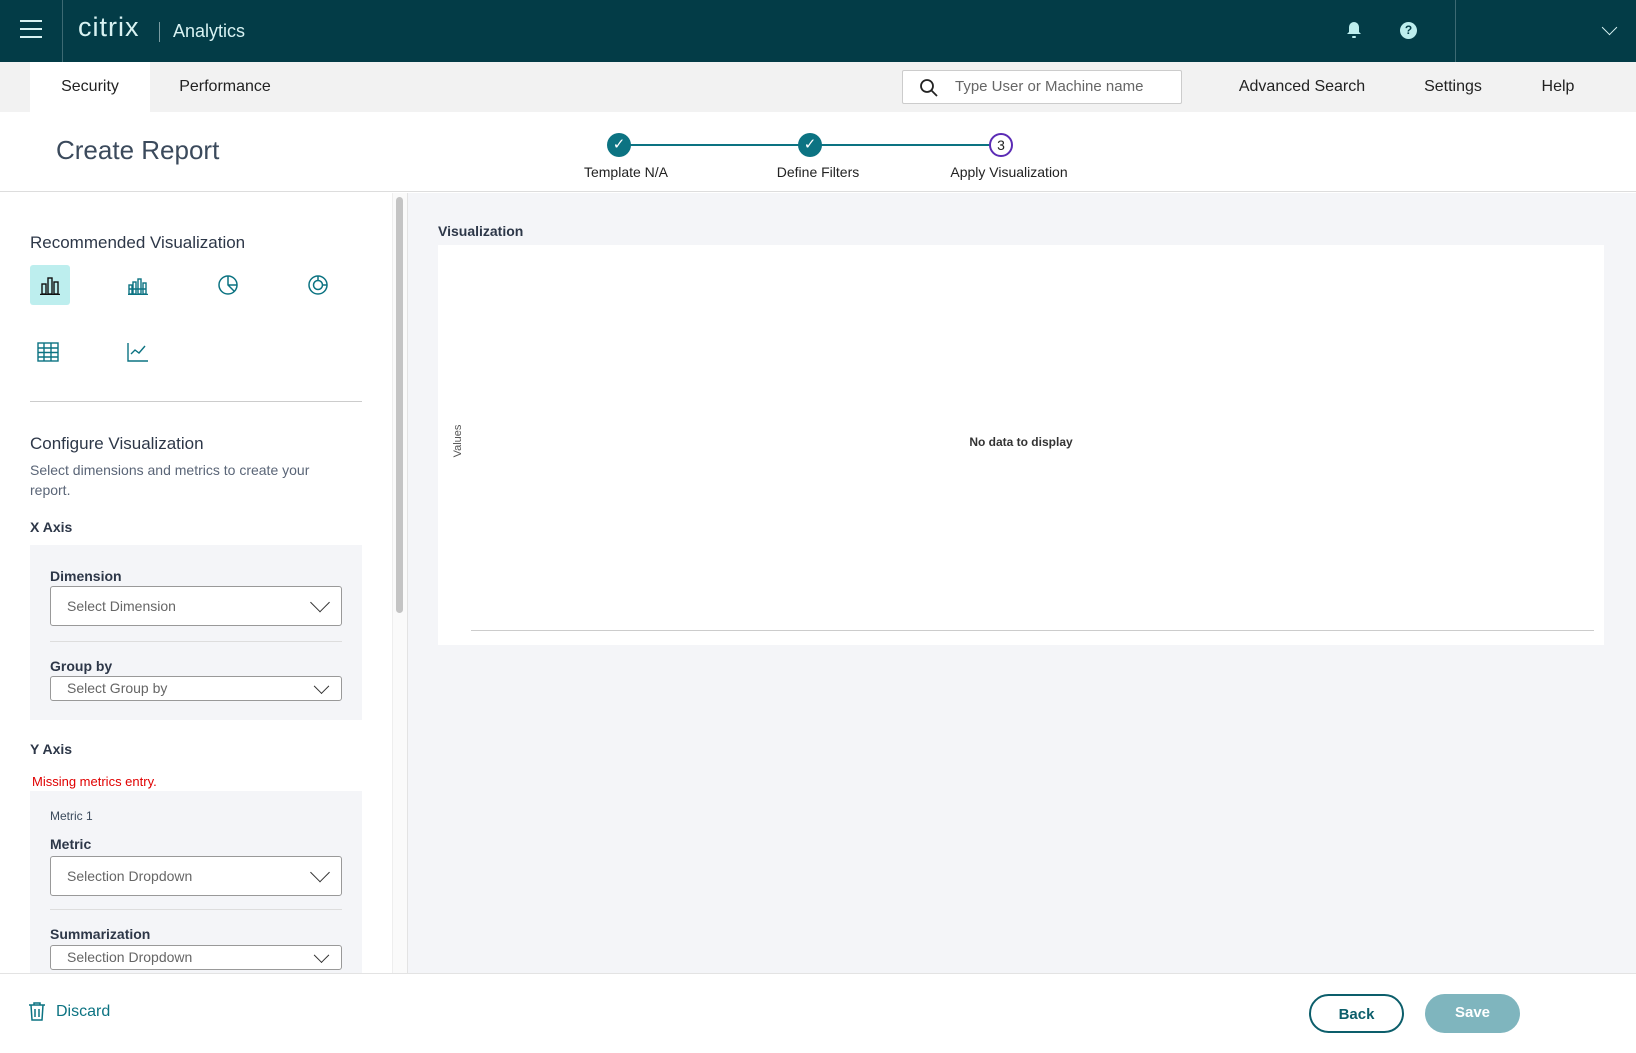  Describe the element at coordinates (228, 285) in the screenshot. I see `pie-chart-icon` at that location.